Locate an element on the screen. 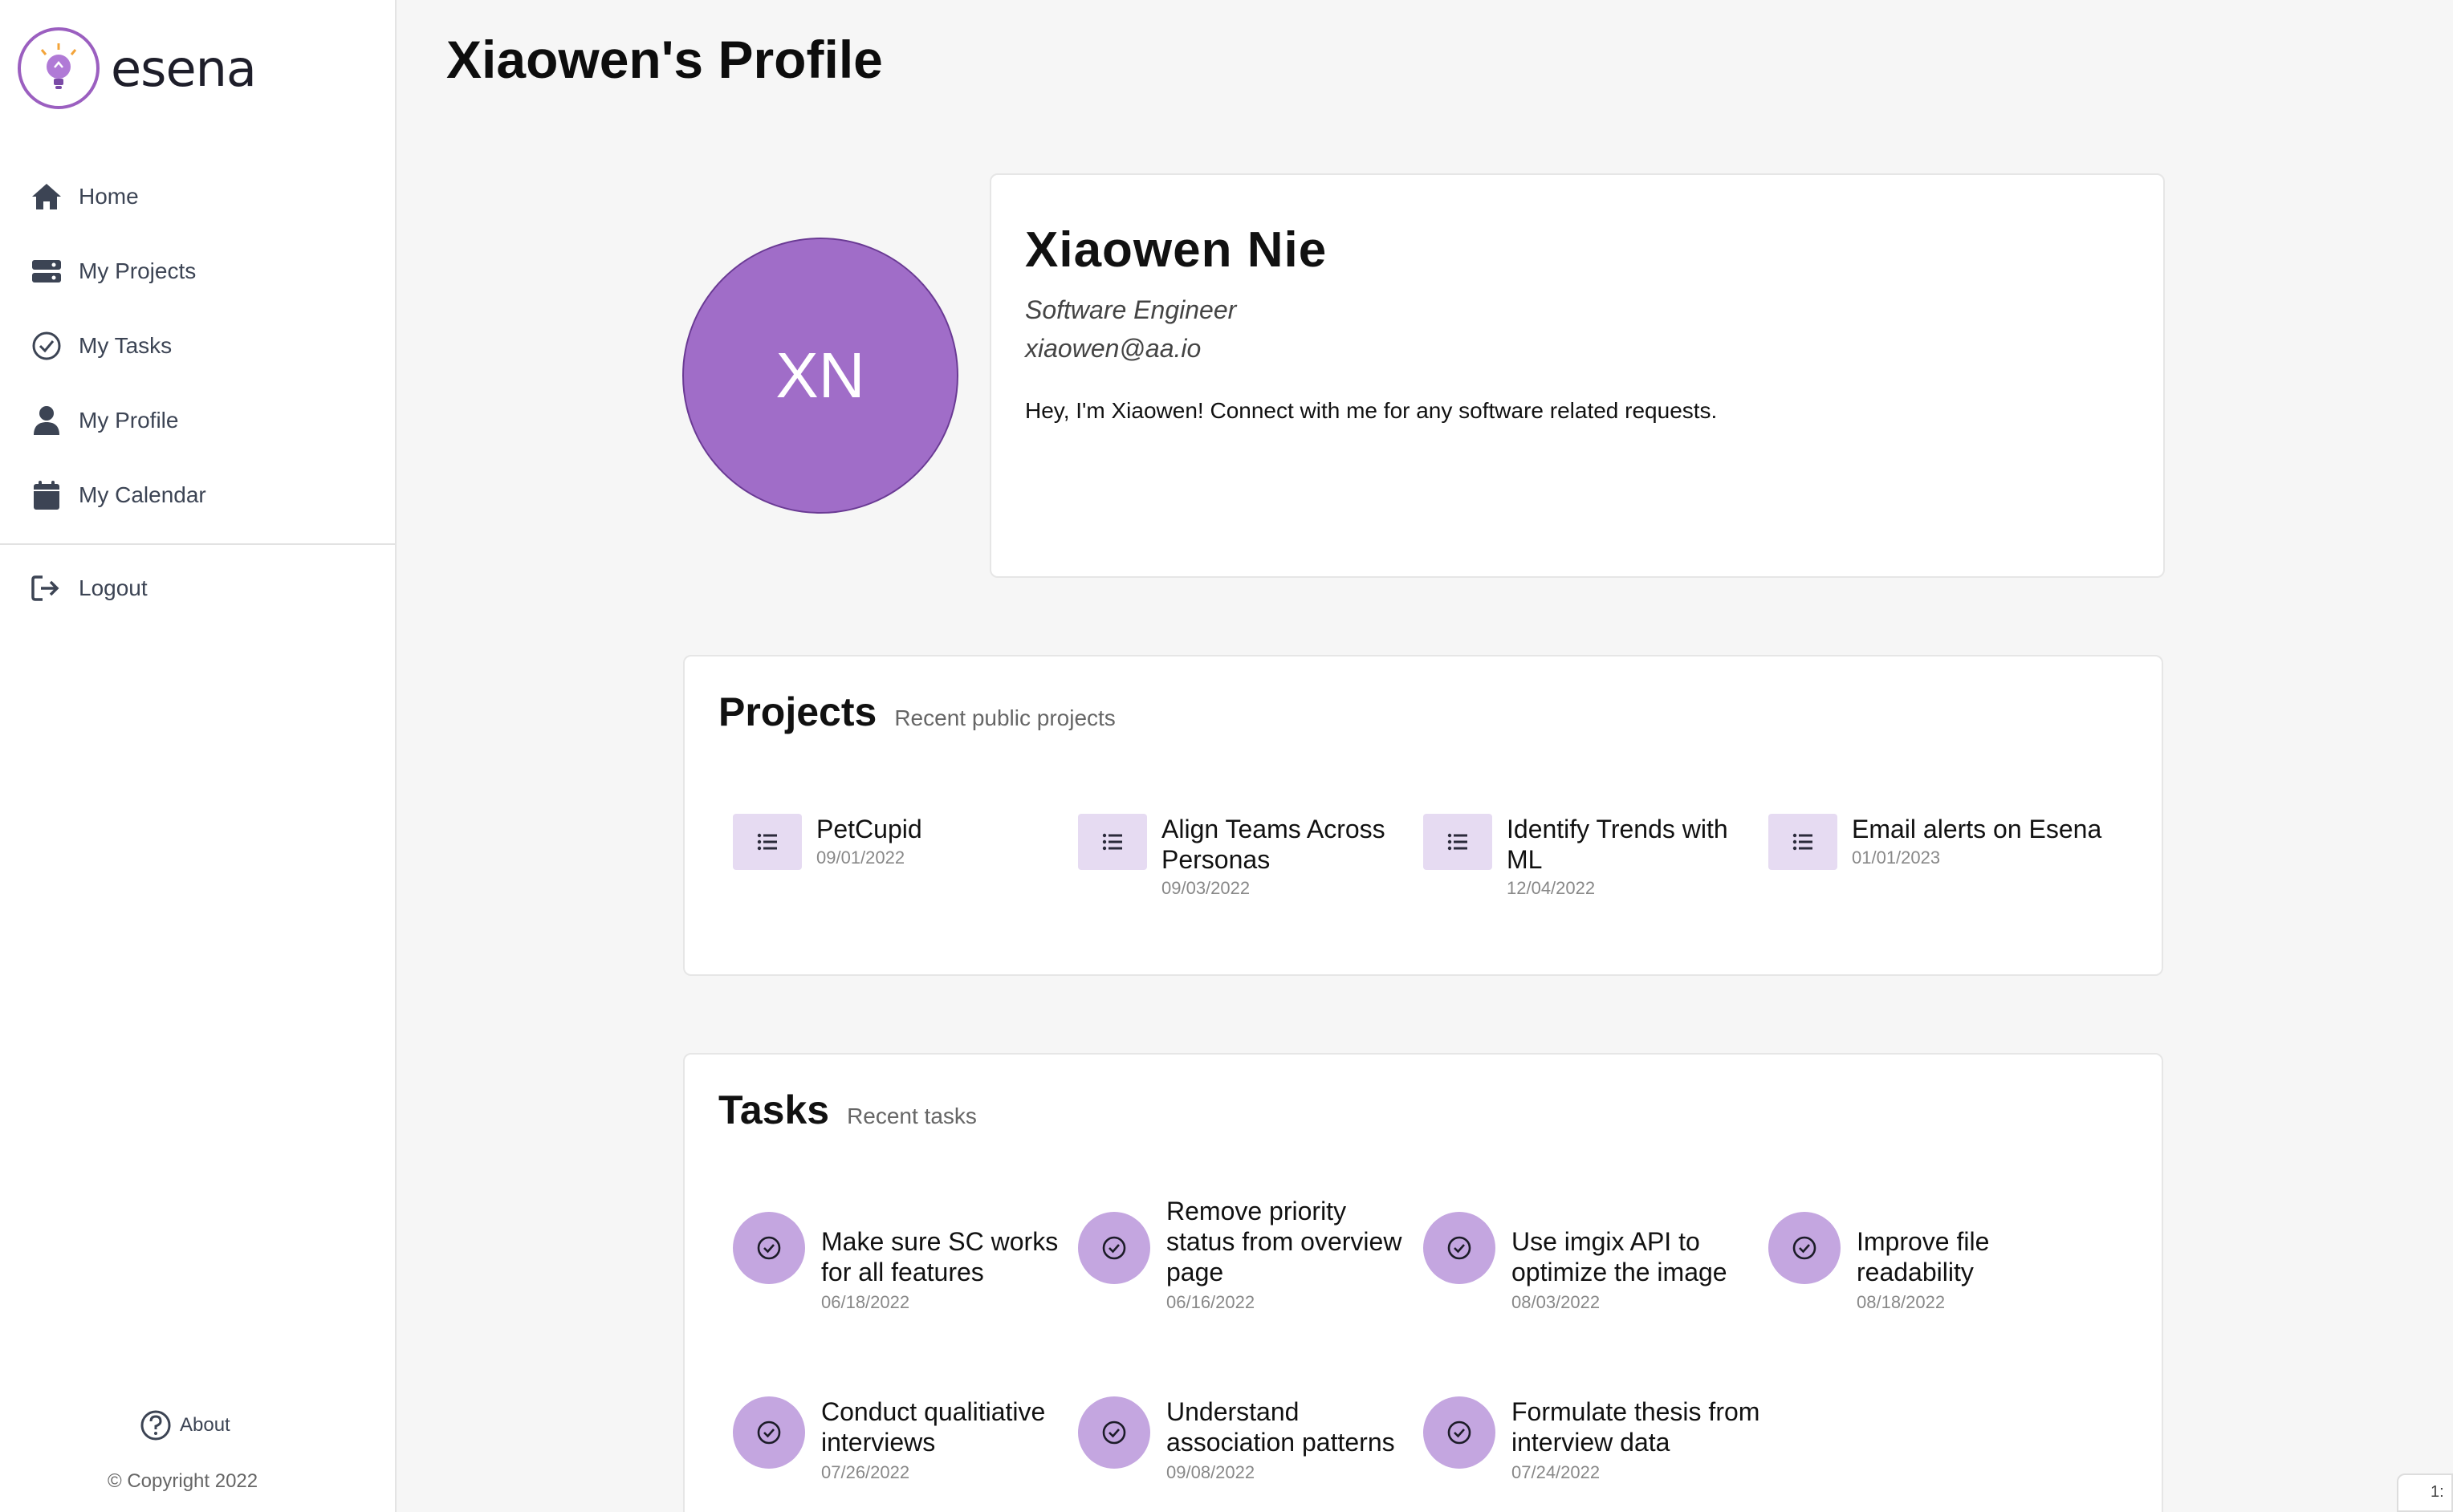 The width and height of the screenshot is (2453, 1512). about-link: About is located at coordinates (185, 1425).